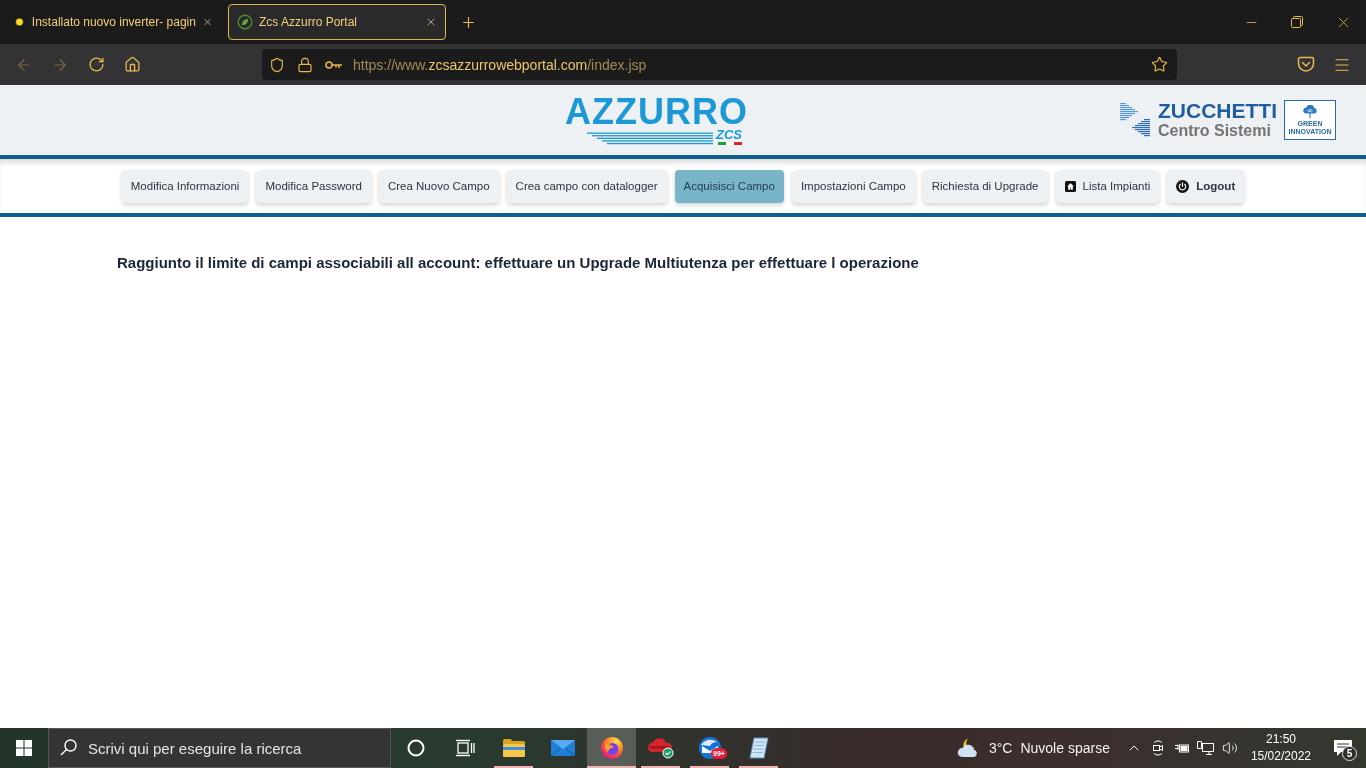 The image size is (1366, 768). What do you see at coordinates (464, 748) in the screenshot?
I see `task-view-icon` at bounding box center [464, 748].